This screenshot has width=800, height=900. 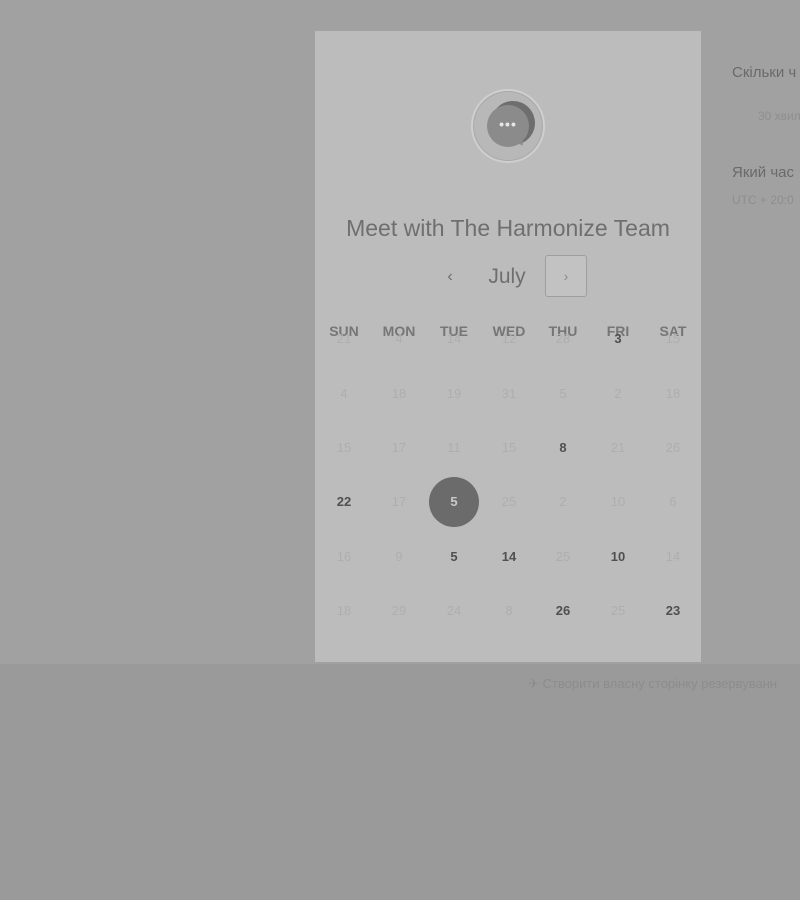 I want to click on available-day-cell: 22, so click(x=344, y=502).